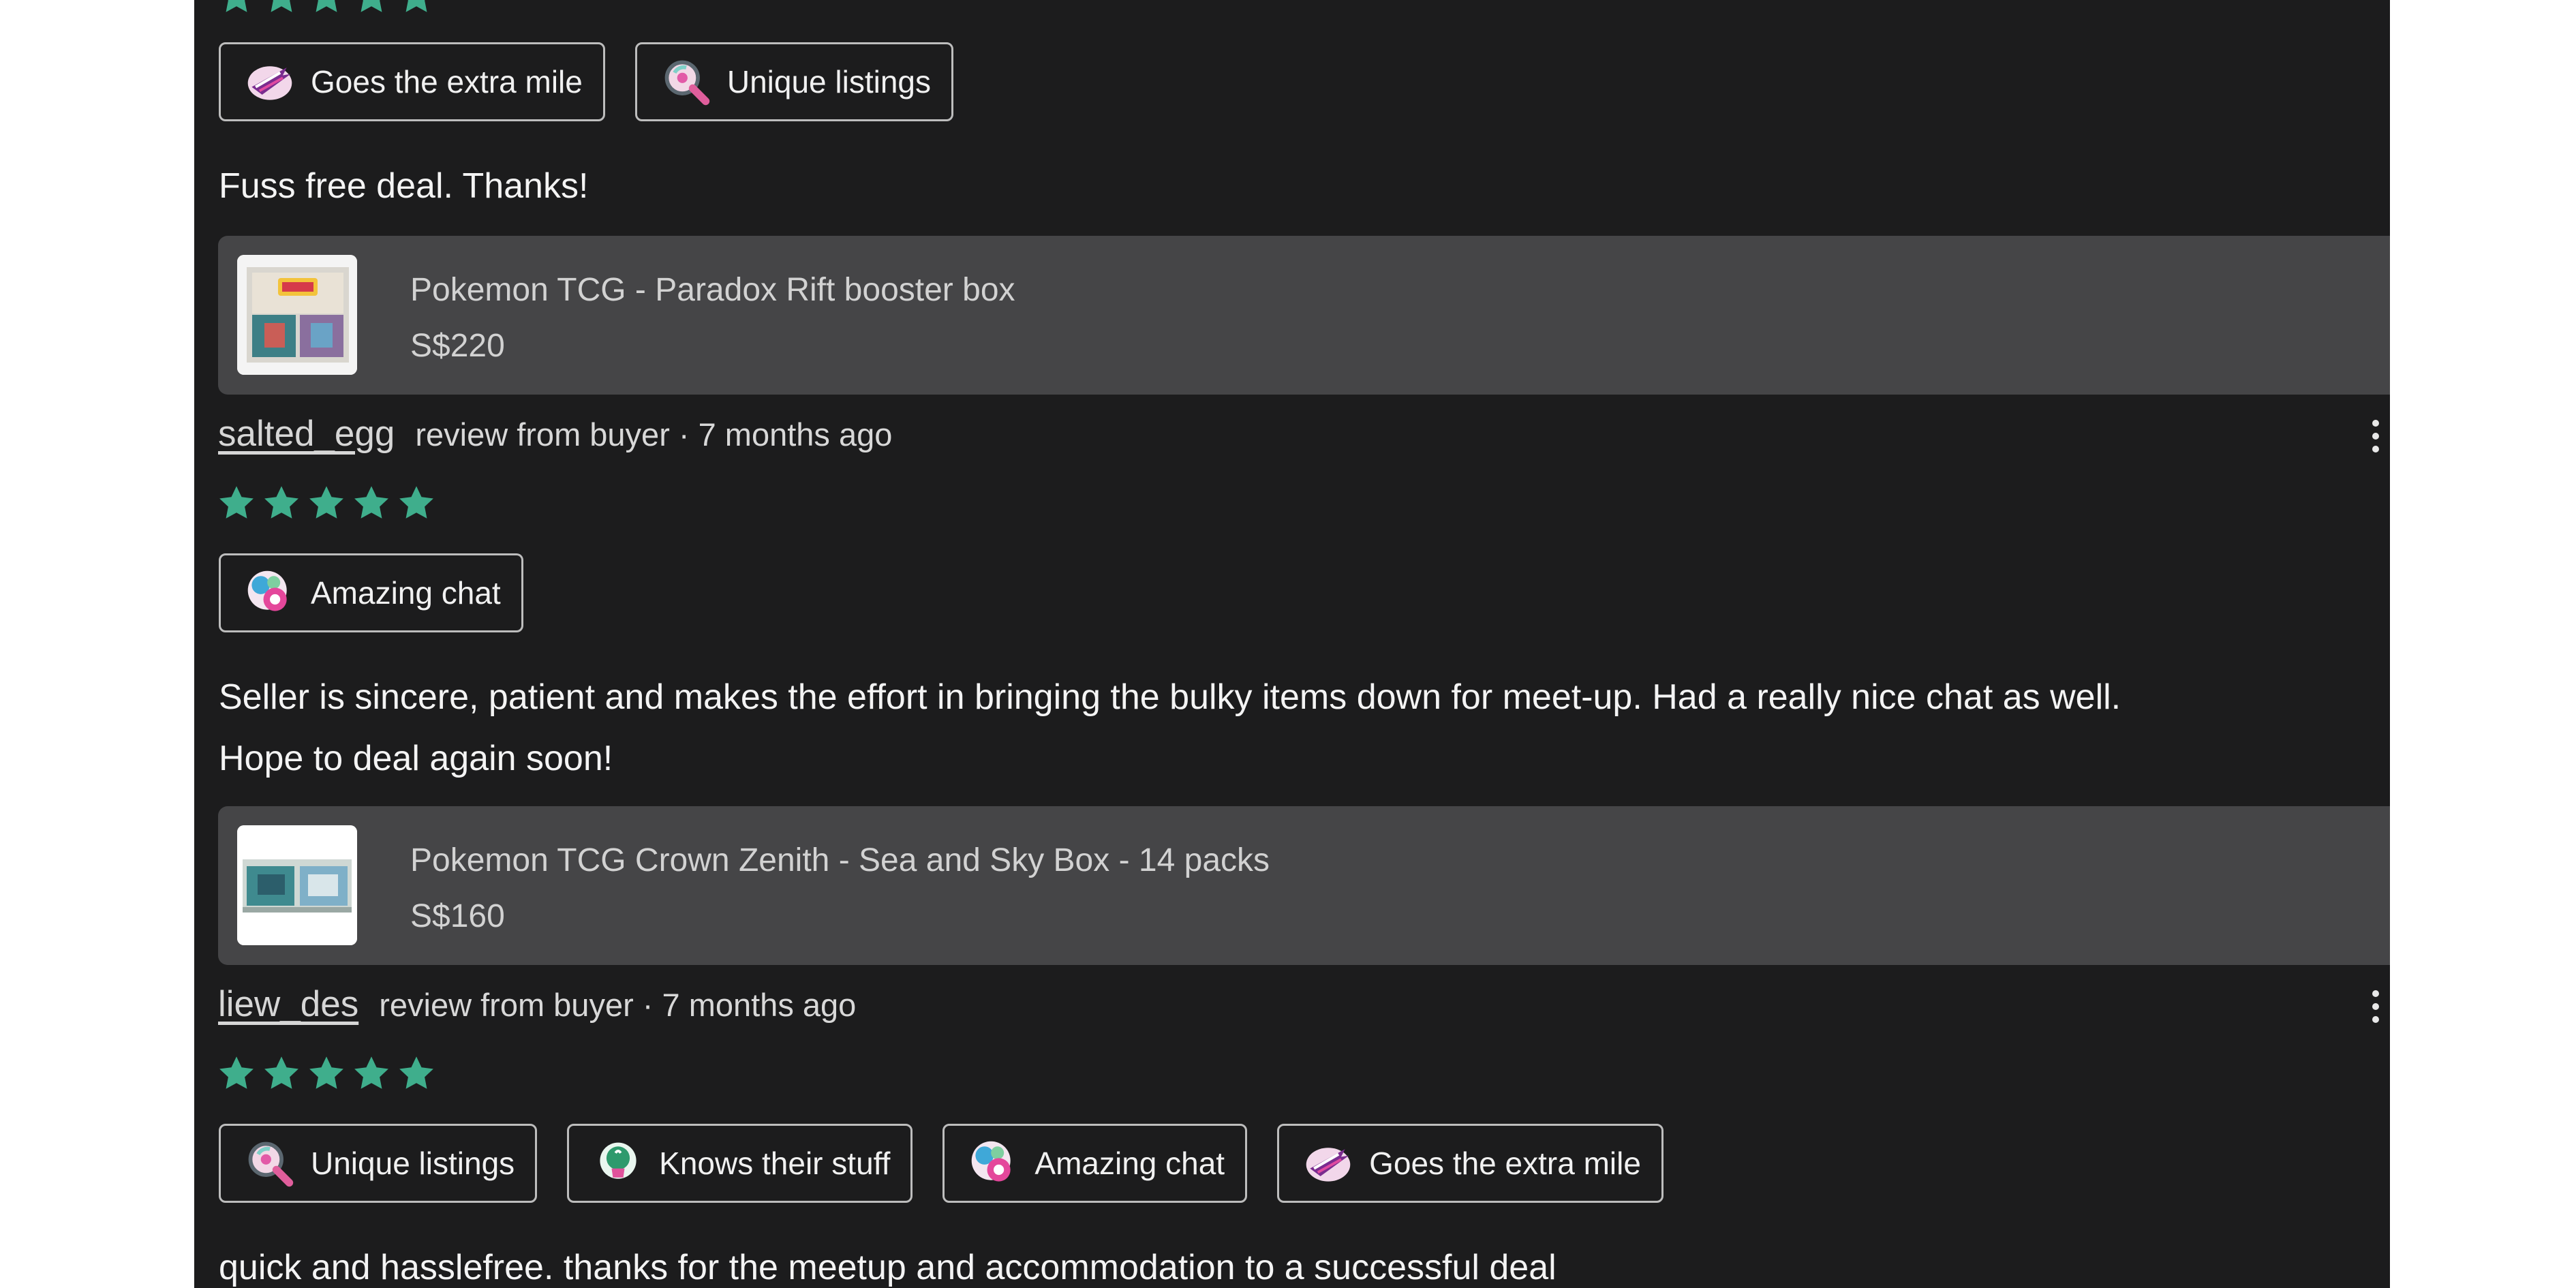  What do you see at coordinates (288, 1004) in the screenshot?
I see `reviewer-username: liew_des` at bounding box center [288, 1004].